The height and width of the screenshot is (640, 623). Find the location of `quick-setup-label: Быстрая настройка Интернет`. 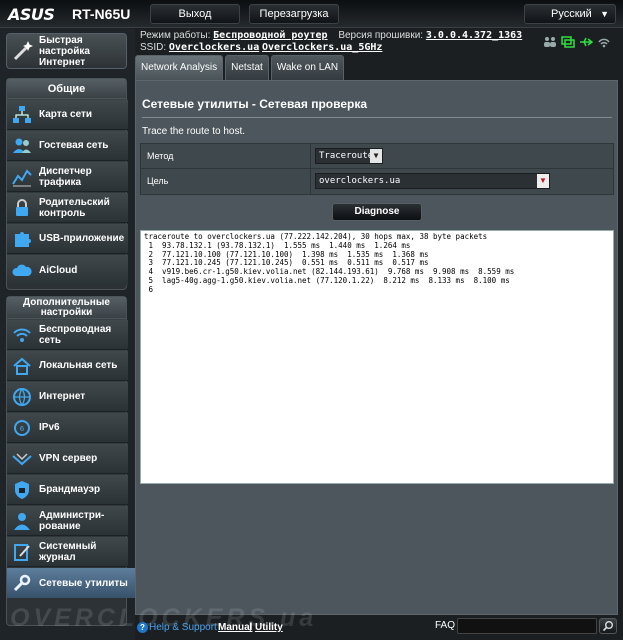

quick-setup-label: Быстрая настройка Интернет is located at coordinates (64, 51).